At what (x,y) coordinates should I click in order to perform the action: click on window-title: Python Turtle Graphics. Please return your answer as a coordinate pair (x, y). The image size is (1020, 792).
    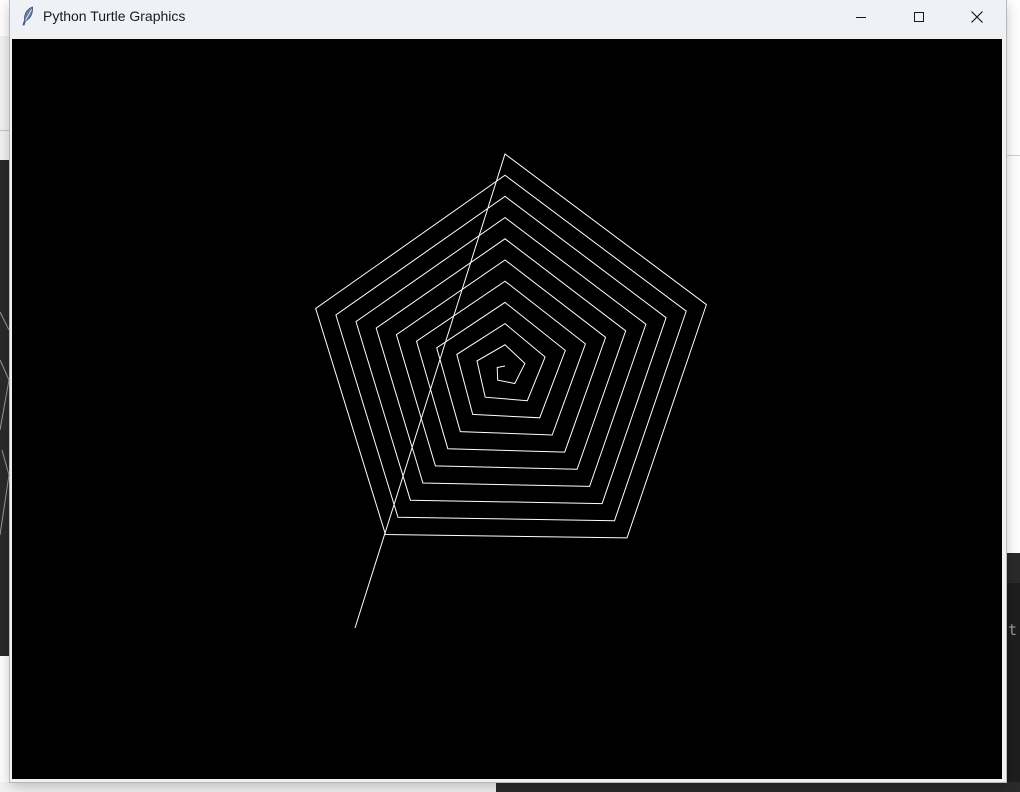
    Looking at the image, I should click on (114, 16).